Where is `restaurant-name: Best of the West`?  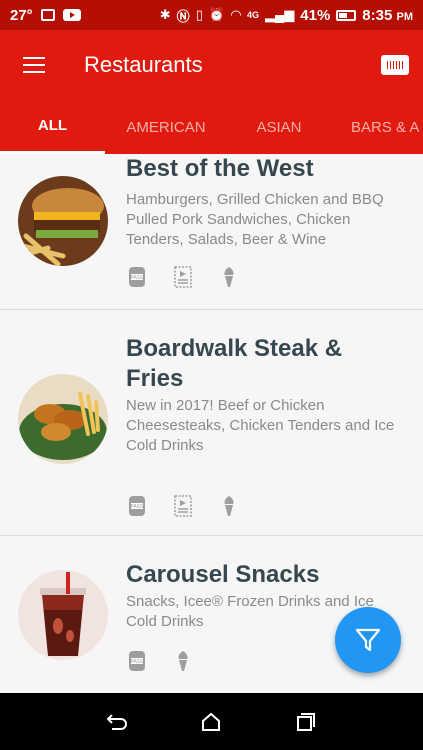
restaurant-name: Best of the West is located at coordinates (220, 168).